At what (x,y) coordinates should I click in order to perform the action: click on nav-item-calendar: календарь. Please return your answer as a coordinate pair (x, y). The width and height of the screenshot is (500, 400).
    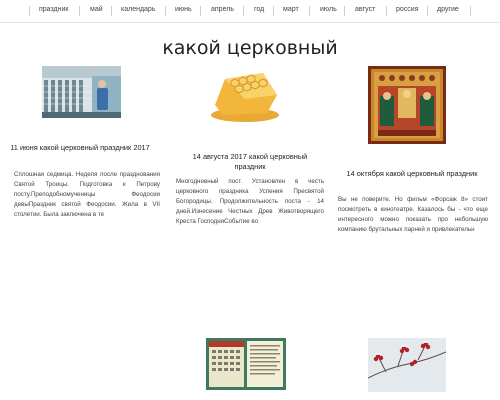
    Looking at the image, I should click on (138, 9).